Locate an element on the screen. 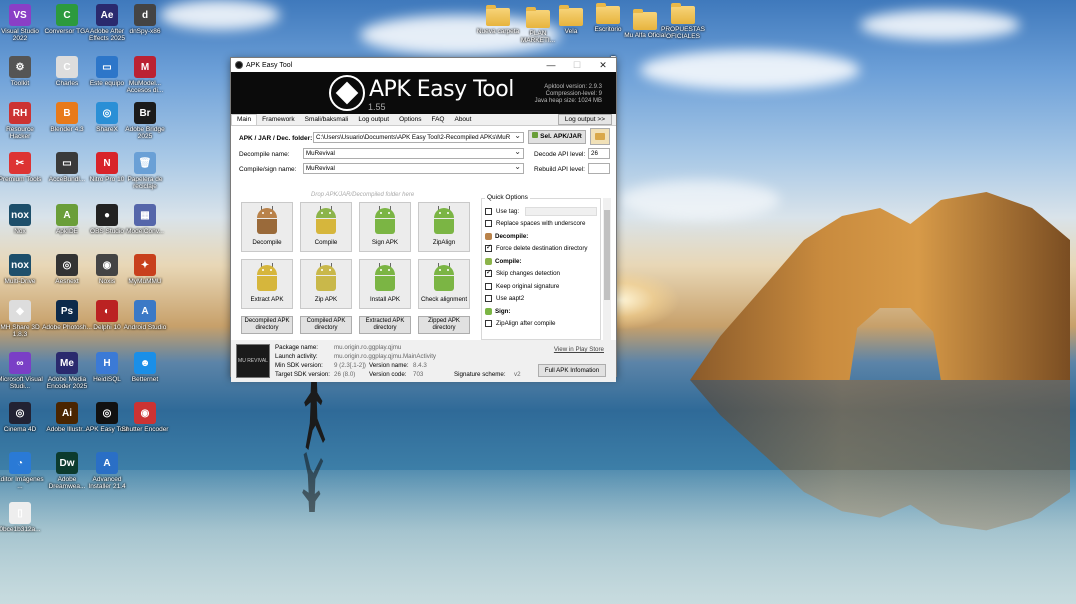  maximize-button: ☐ is located at coordinates (577, 65).